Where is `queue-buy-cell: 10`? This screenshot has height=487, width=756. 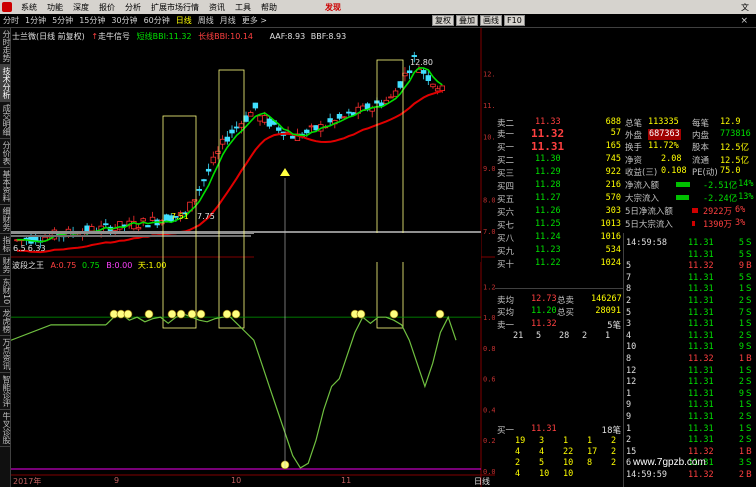
queue-buy-cell: 10 is located at coordinates (544, 474).